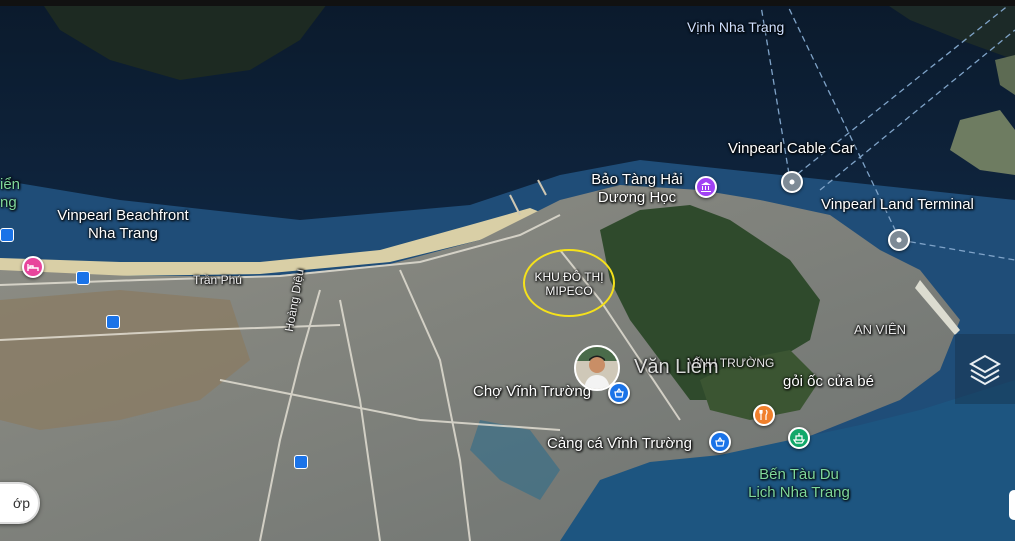 This screenshot has height=541, width=1015. I want to click on label-line: Nha Trang, so click(123, 233).